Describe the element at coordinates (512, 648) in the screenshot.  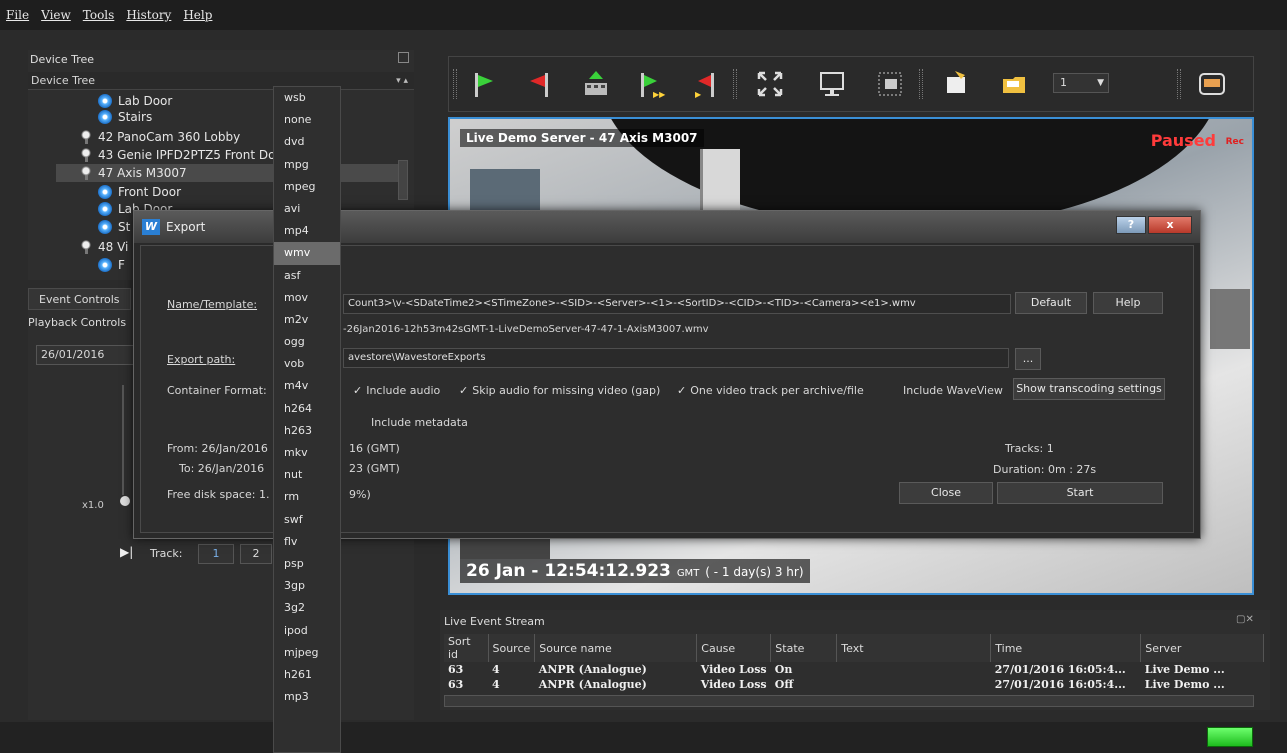
I see `col-source: Source` at that location.